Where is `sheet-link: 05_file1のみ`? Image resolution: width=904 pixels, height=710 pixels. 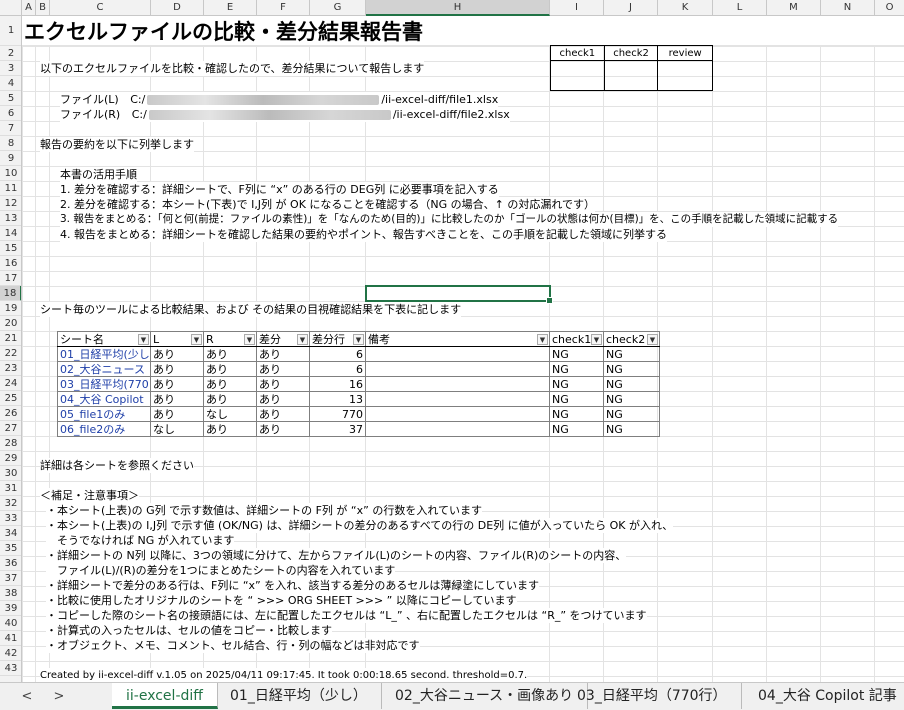 sheet-link: 05_file1のみ is located at coordinates (104, 414).